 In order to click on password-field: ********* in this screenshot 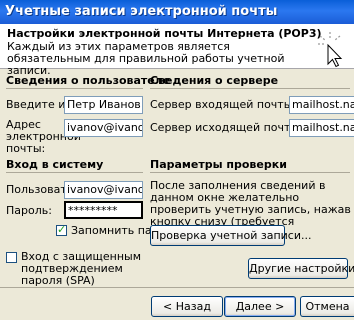, I will do `click(103, 210)`.